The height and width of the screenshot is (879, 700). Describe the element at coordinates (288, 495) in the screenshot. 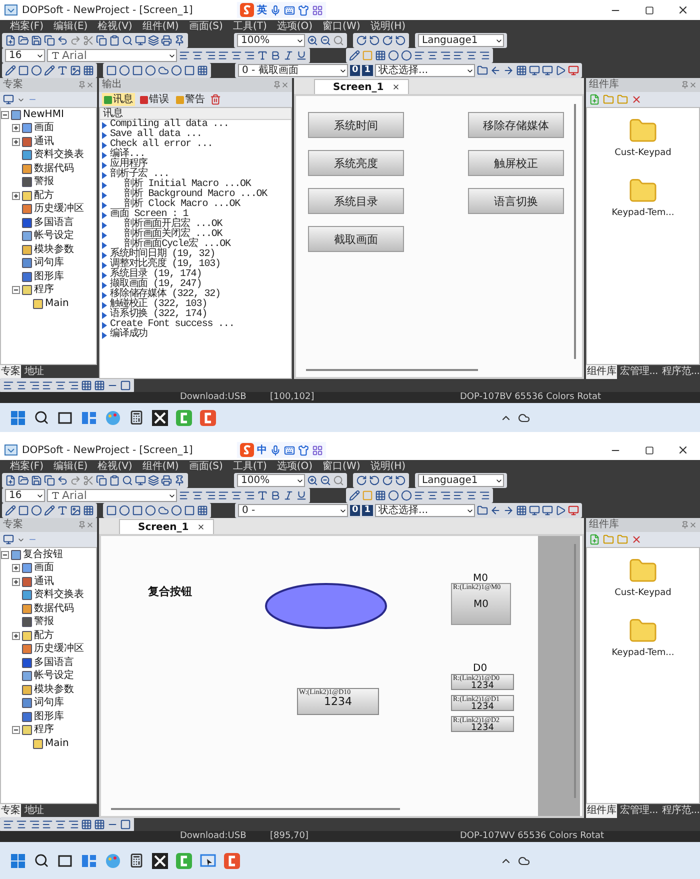

I see `italic-icon` at that location.